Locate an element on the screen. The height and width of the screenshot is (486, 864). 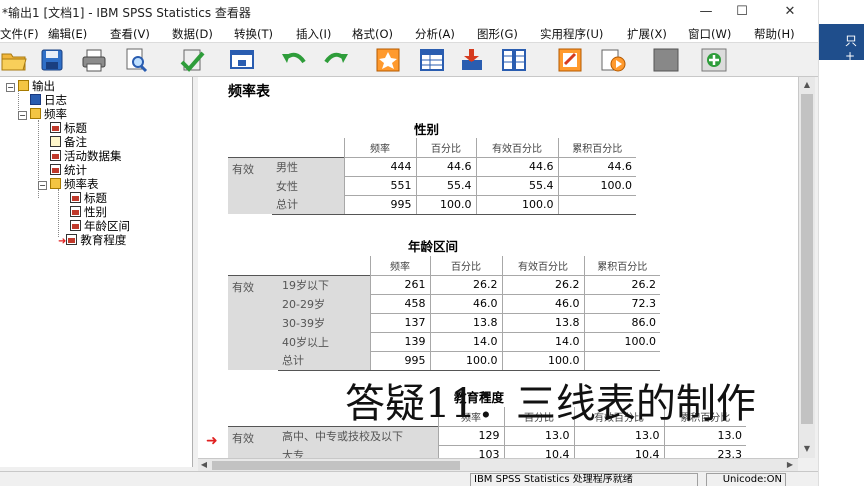
goto-case-icon is located at coordinates (388, 60).